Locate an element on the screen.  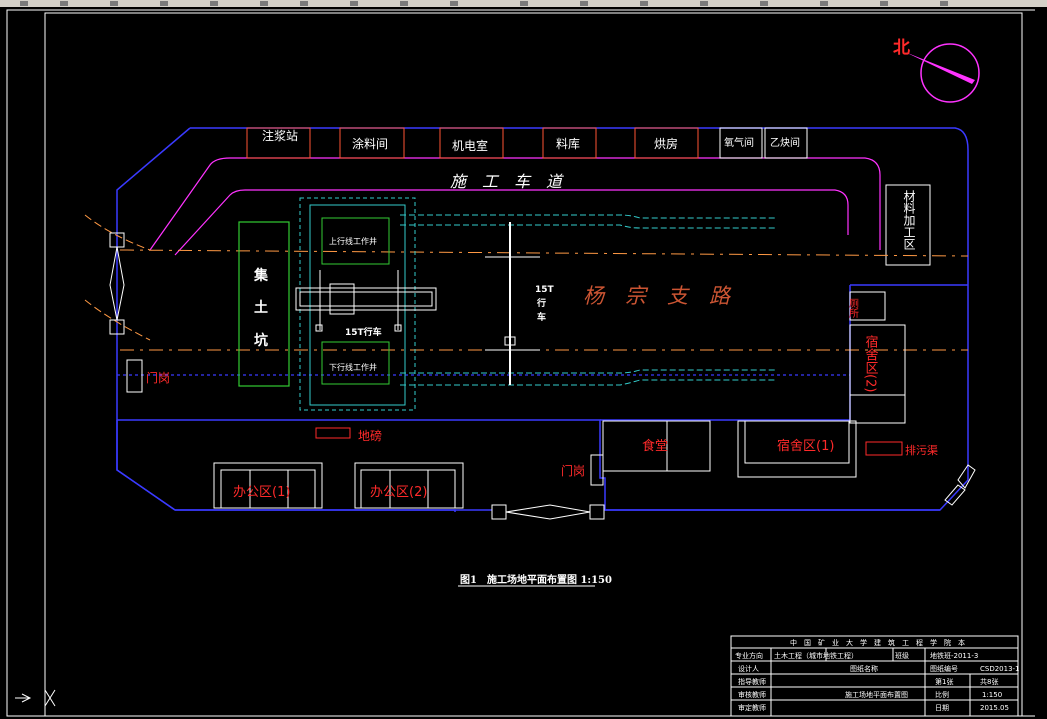
facility-paint: 涂料间 is located at coordinates (370, 143).